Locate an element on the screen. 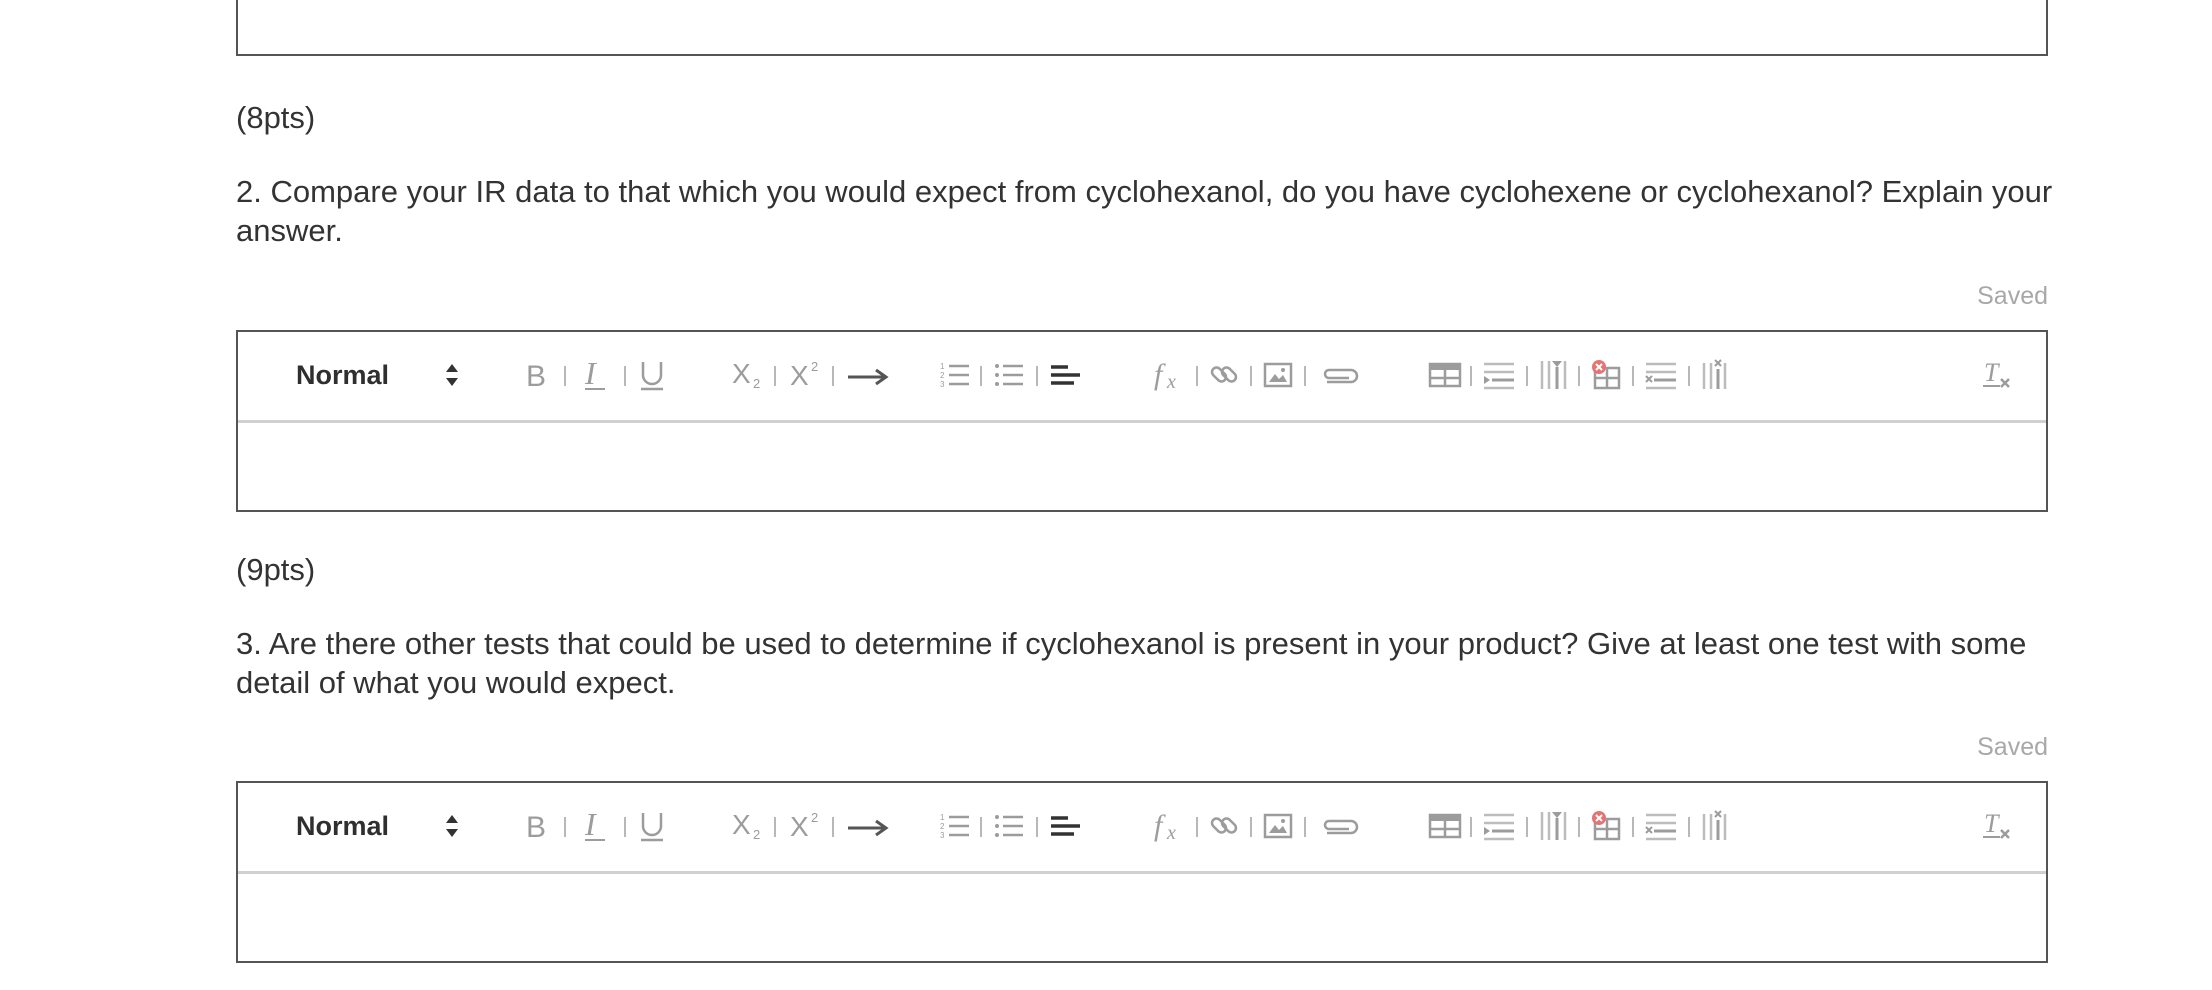  question-2-points: (8pts) is located at coordinates (276, 117).